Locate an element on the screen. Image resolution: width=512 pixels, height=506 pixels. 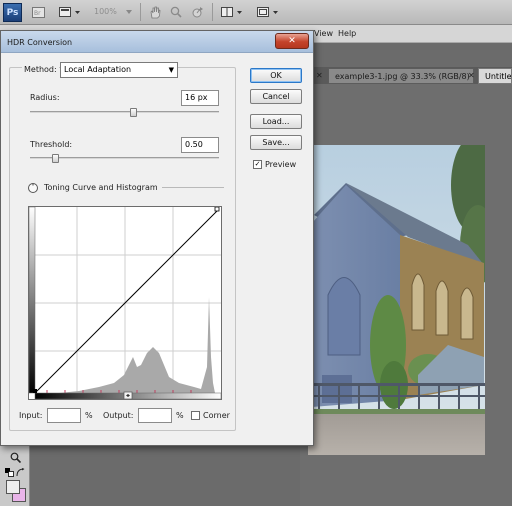
screen-mode-icon is located at coordinates (269, 12).